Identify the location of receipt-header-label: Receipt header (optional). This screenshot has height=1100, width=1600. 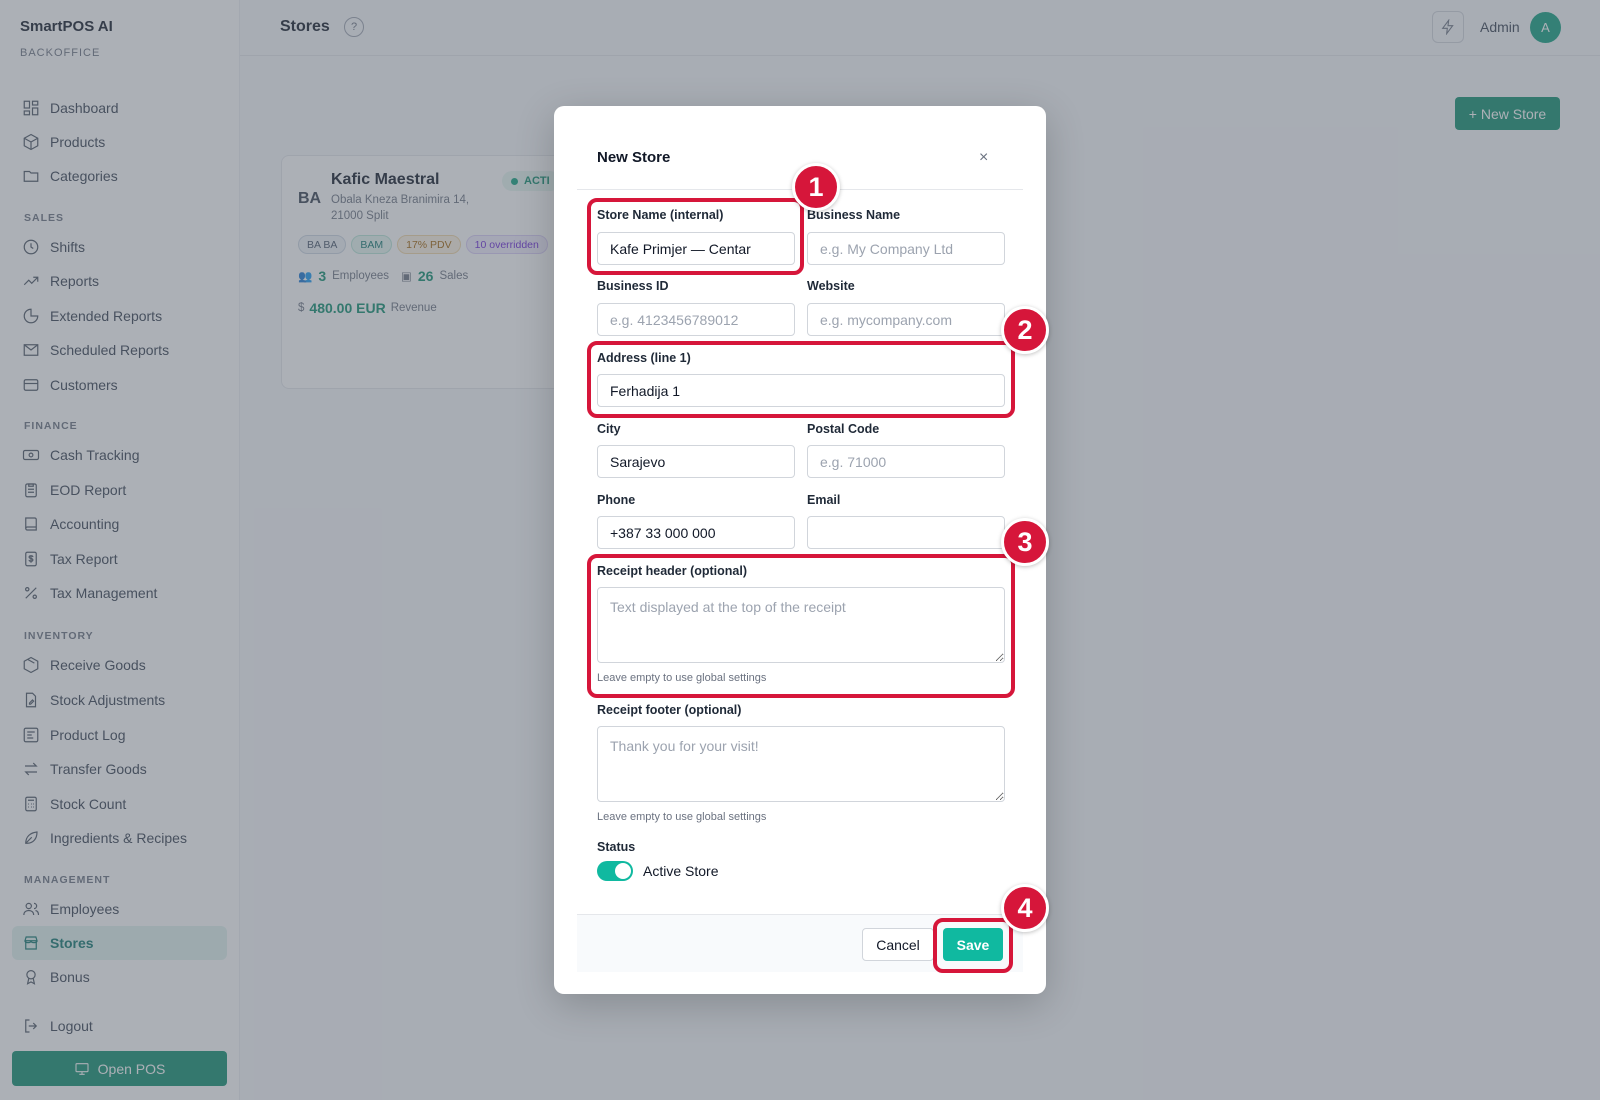
(672, 571).